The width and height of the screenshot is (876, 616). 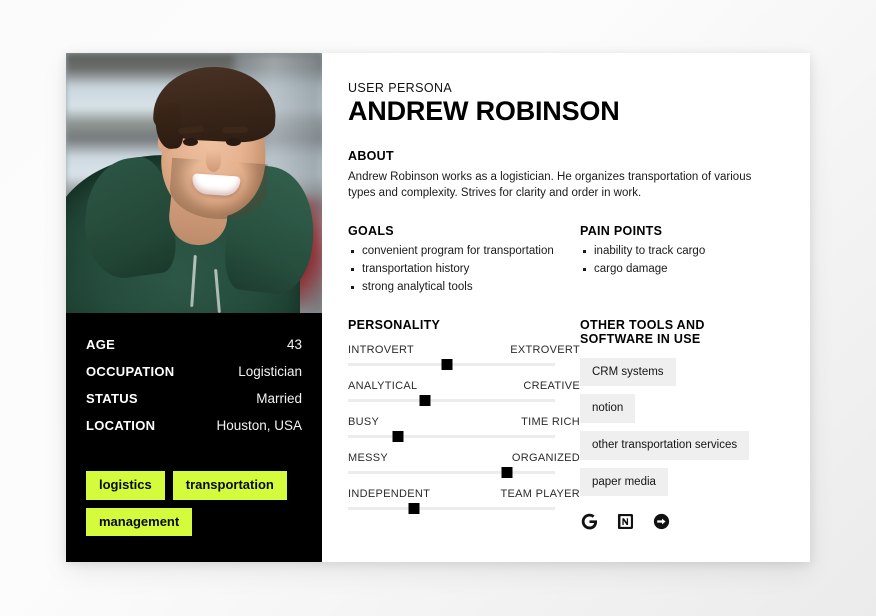 I want to click on slider-messy-organized: MESSY ORGANIZED, so click(x=464, y=464).